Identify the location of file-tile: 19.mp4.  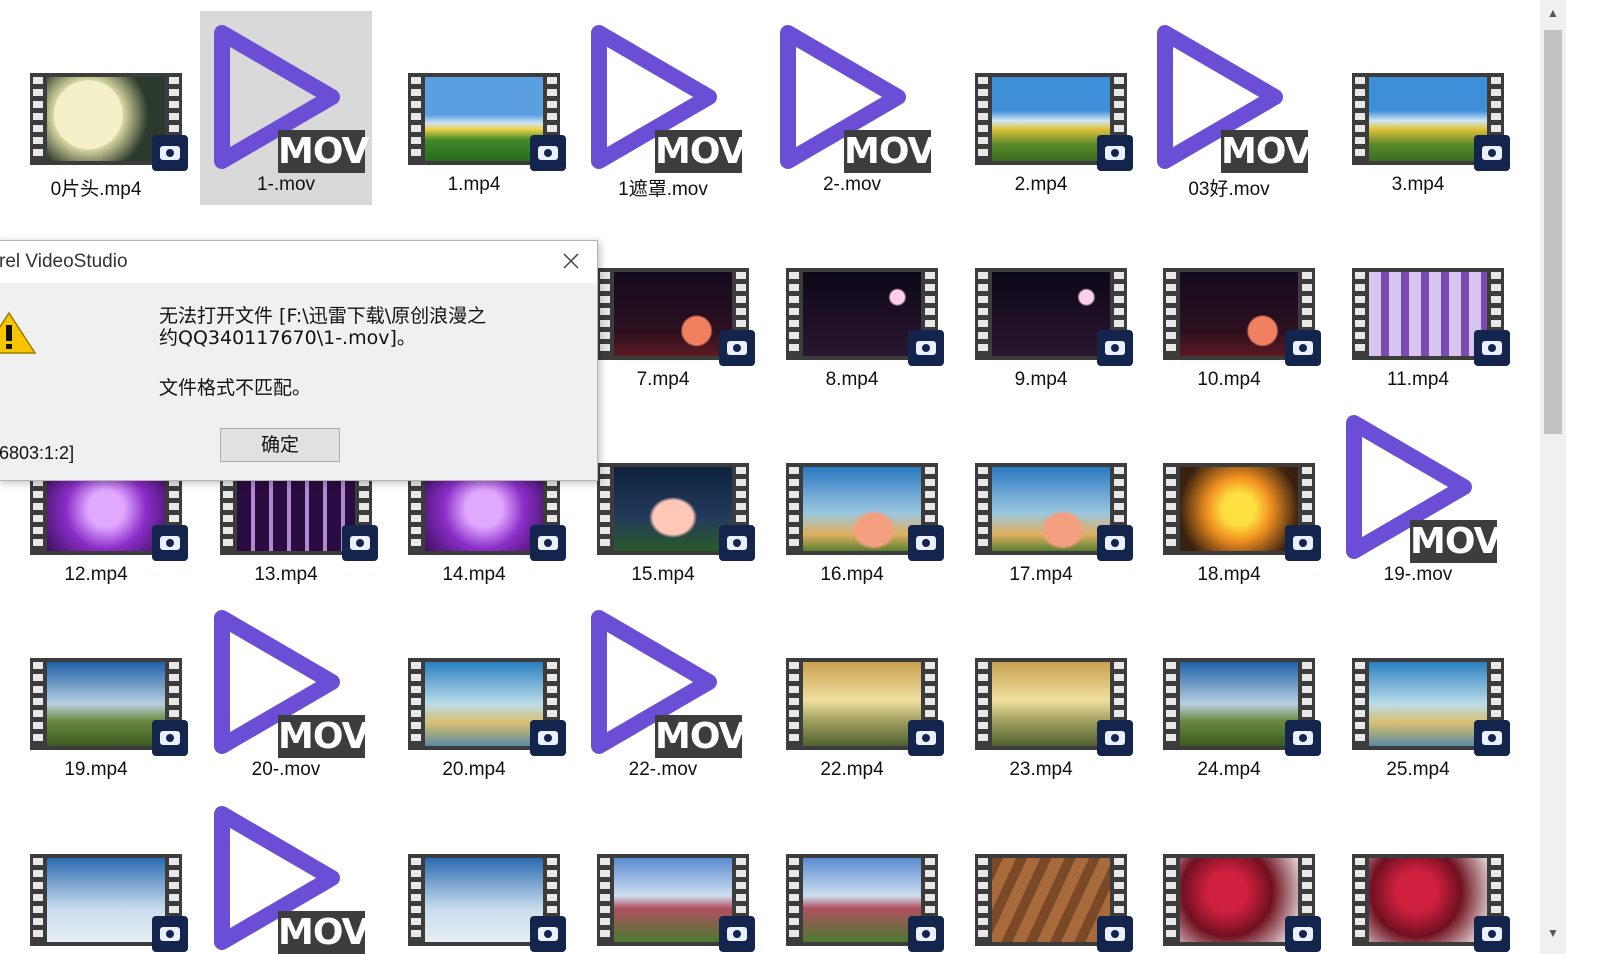
(99, 693).